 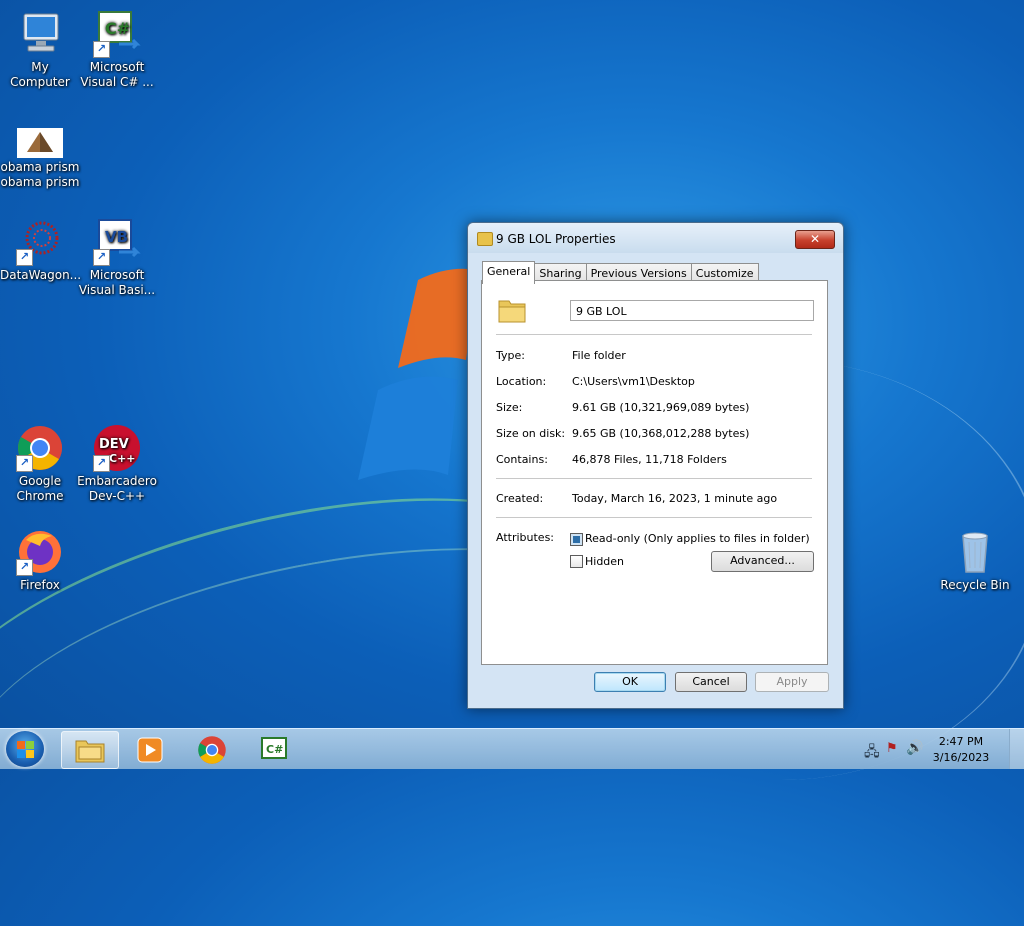 I want to click on field-value: C:\Users\vm1\Desktop, so click(x=633, y=381).